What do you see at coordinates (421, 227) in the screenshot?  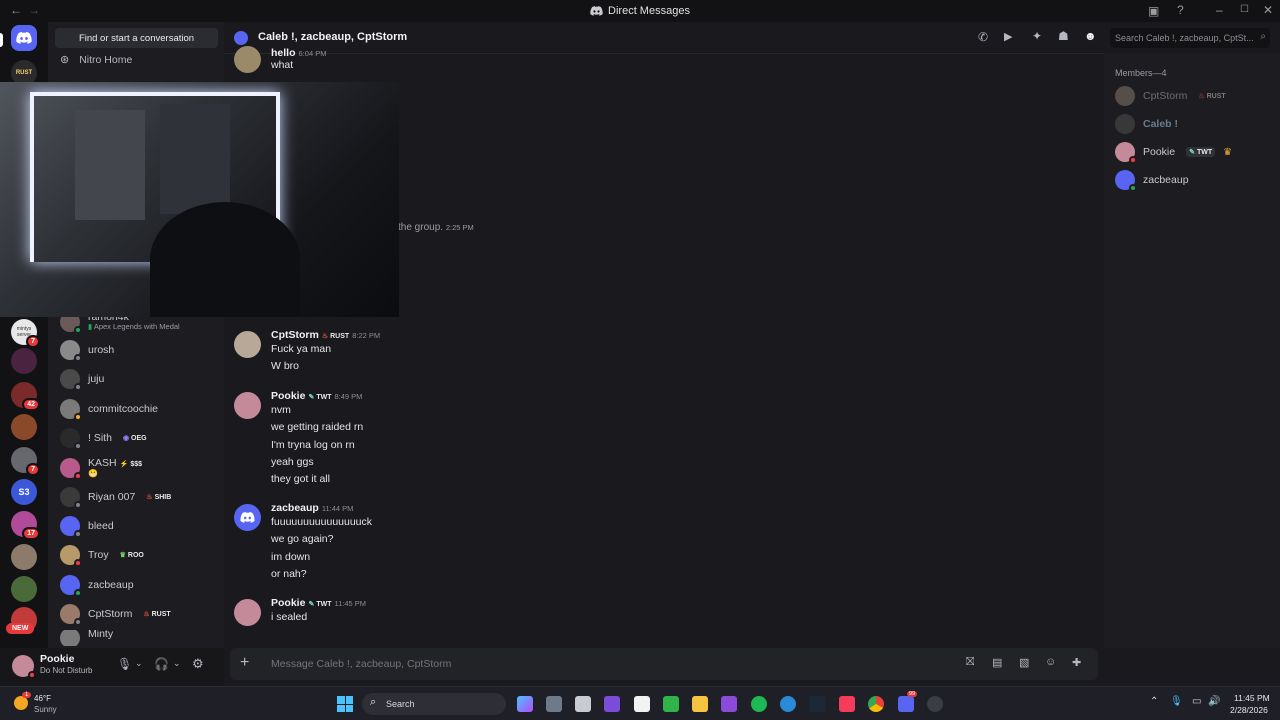 I see `system-message-text: the group.` at bounding box center [421, 227].